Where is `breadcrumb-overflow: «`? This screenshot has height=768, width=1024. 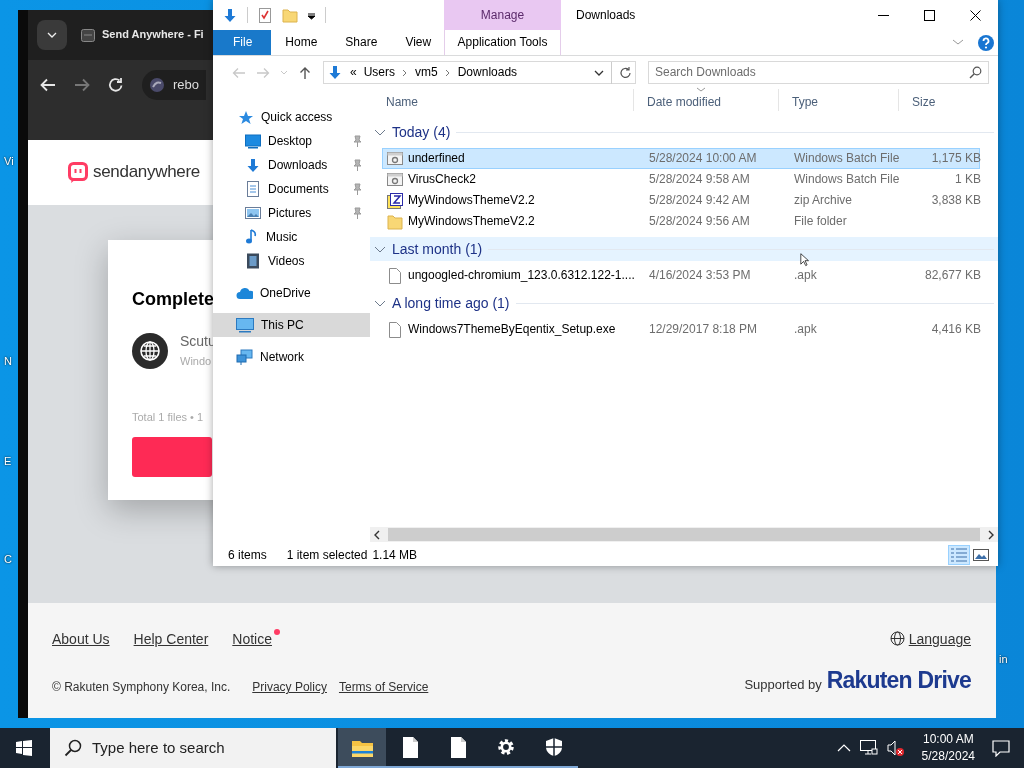
breadcrumb-overflow: « is located at coordinates (353, 72).